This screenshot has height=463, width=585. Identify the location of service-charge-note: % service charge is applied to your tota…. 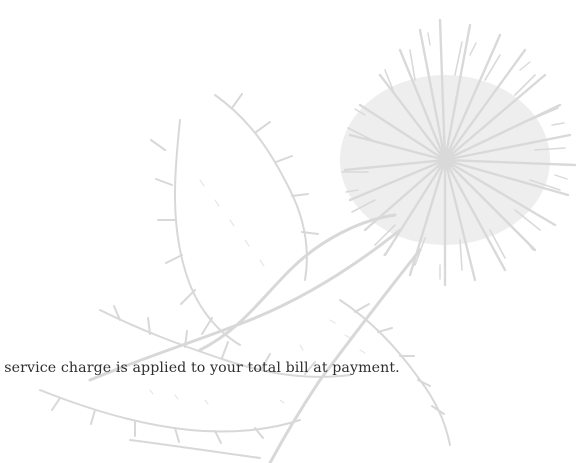
(200, 368).